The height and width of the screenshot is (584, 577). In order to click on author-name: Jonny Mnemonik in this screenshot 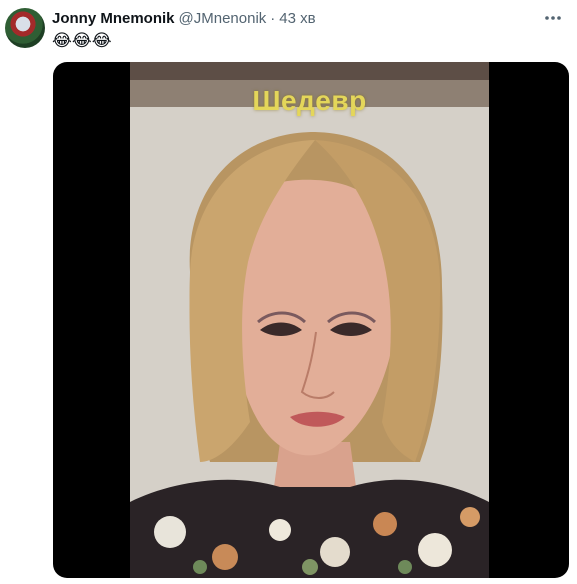, I will do `click(113, 19)`.